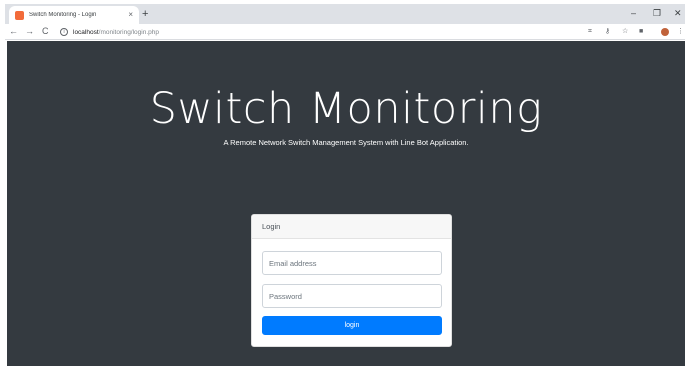 Image resolution: width=685 pixels, height=366 pixels. Describe the element at coordinates (351, 280) in the screenshot. I see `login-card: Login login` at that location.